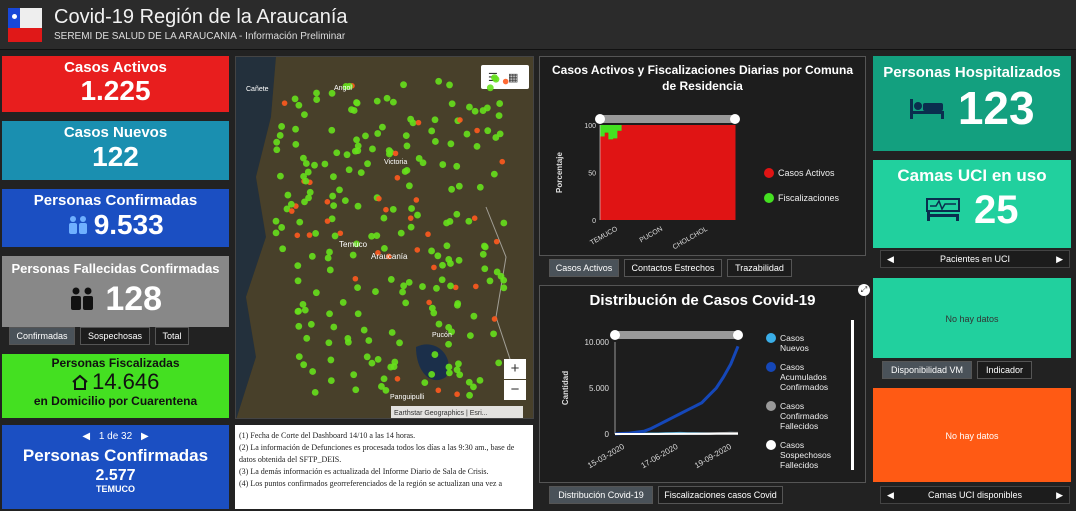 This screenshot has height=511, width=1076. I want to click on y-tick-label: 100, so click(590, 126).